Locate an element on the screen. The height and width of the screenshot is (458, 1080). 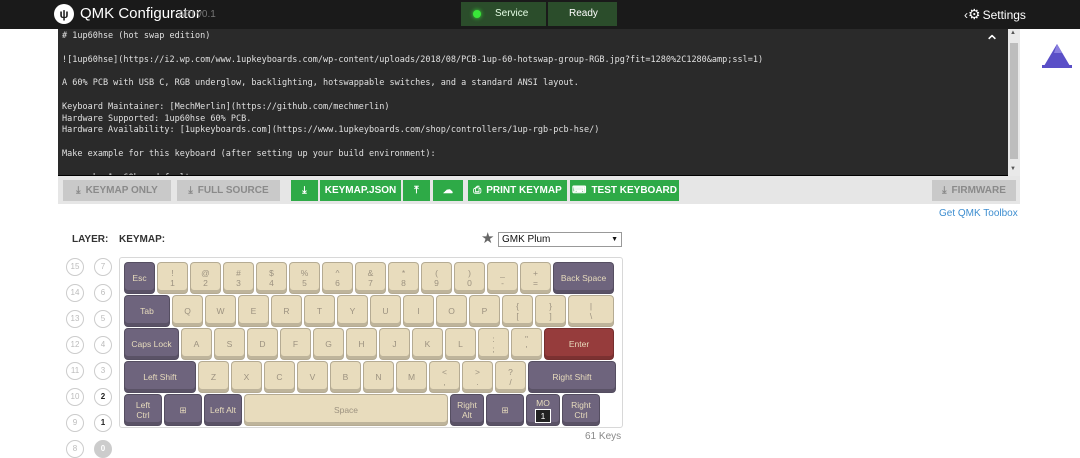
layer-0-button: 0 is located at coordinates (103, 449).